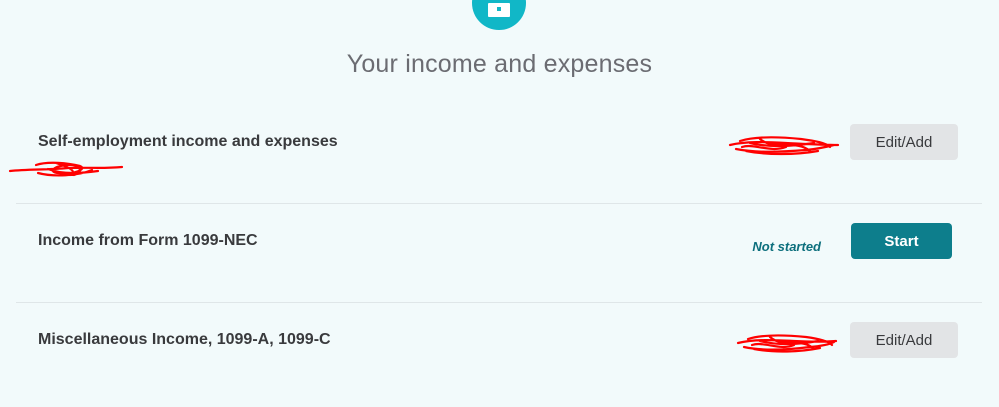 This screenshot has height=407, width=999. What do you see at coordinates (786, 246) in the screenshot?
I see `status-badge: Not started` at bounding box center [786, 246].